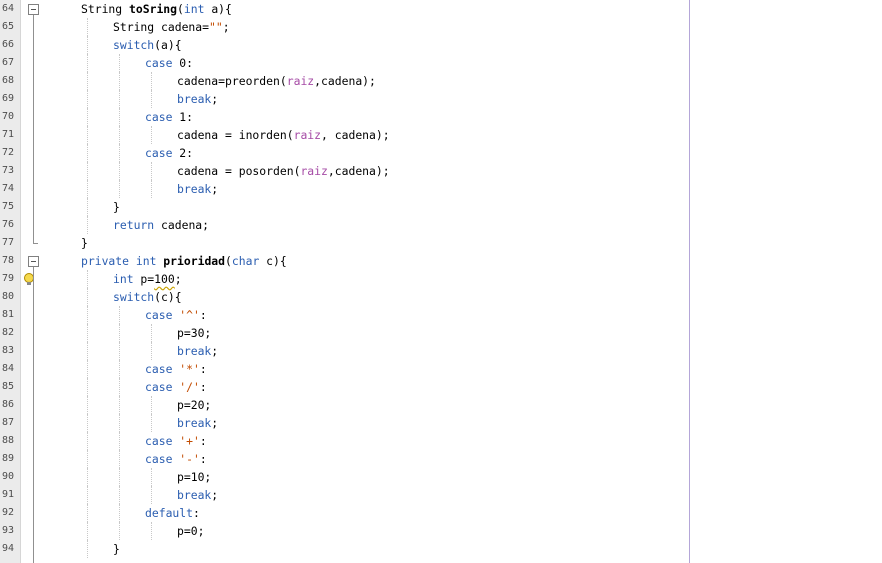 The height and width of the screenshot is (563, 882). Describe the element at coordinates (168, 297) in the screenshot. I see `code-token: (c){` at that location.